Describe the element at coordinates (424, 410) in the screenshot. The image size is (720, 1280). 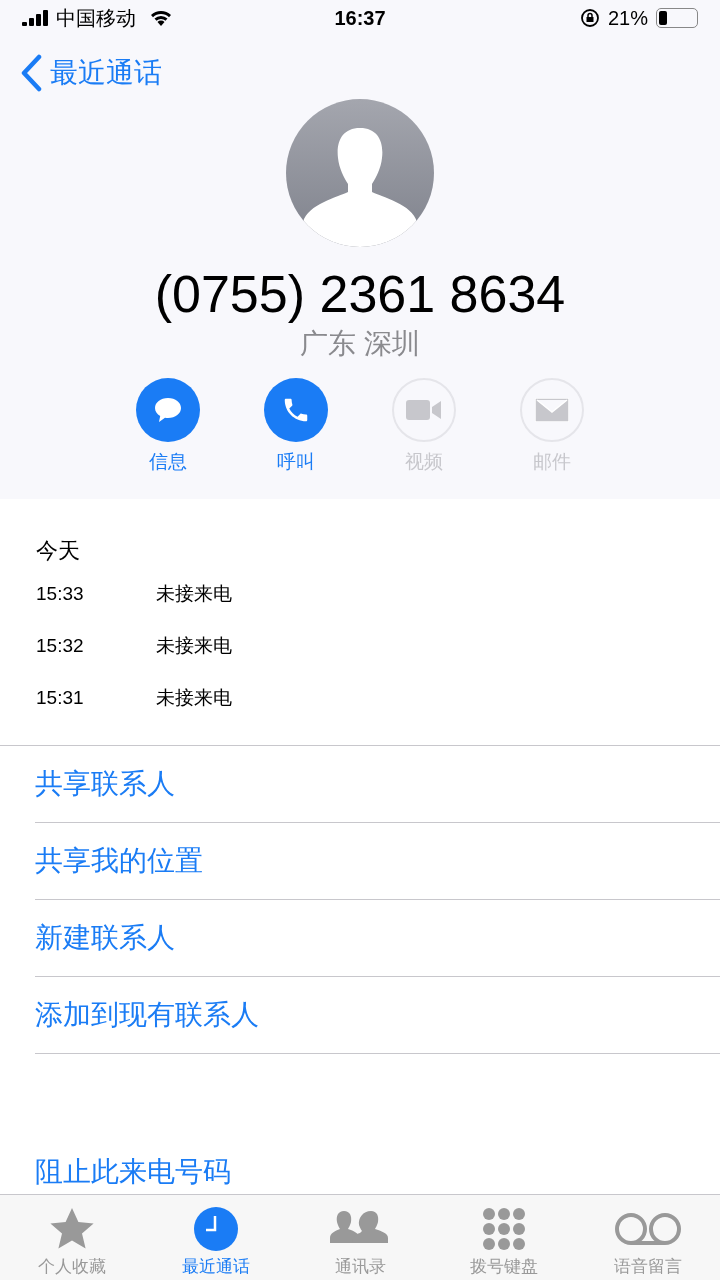
I see `video-camera-icon` at that location.